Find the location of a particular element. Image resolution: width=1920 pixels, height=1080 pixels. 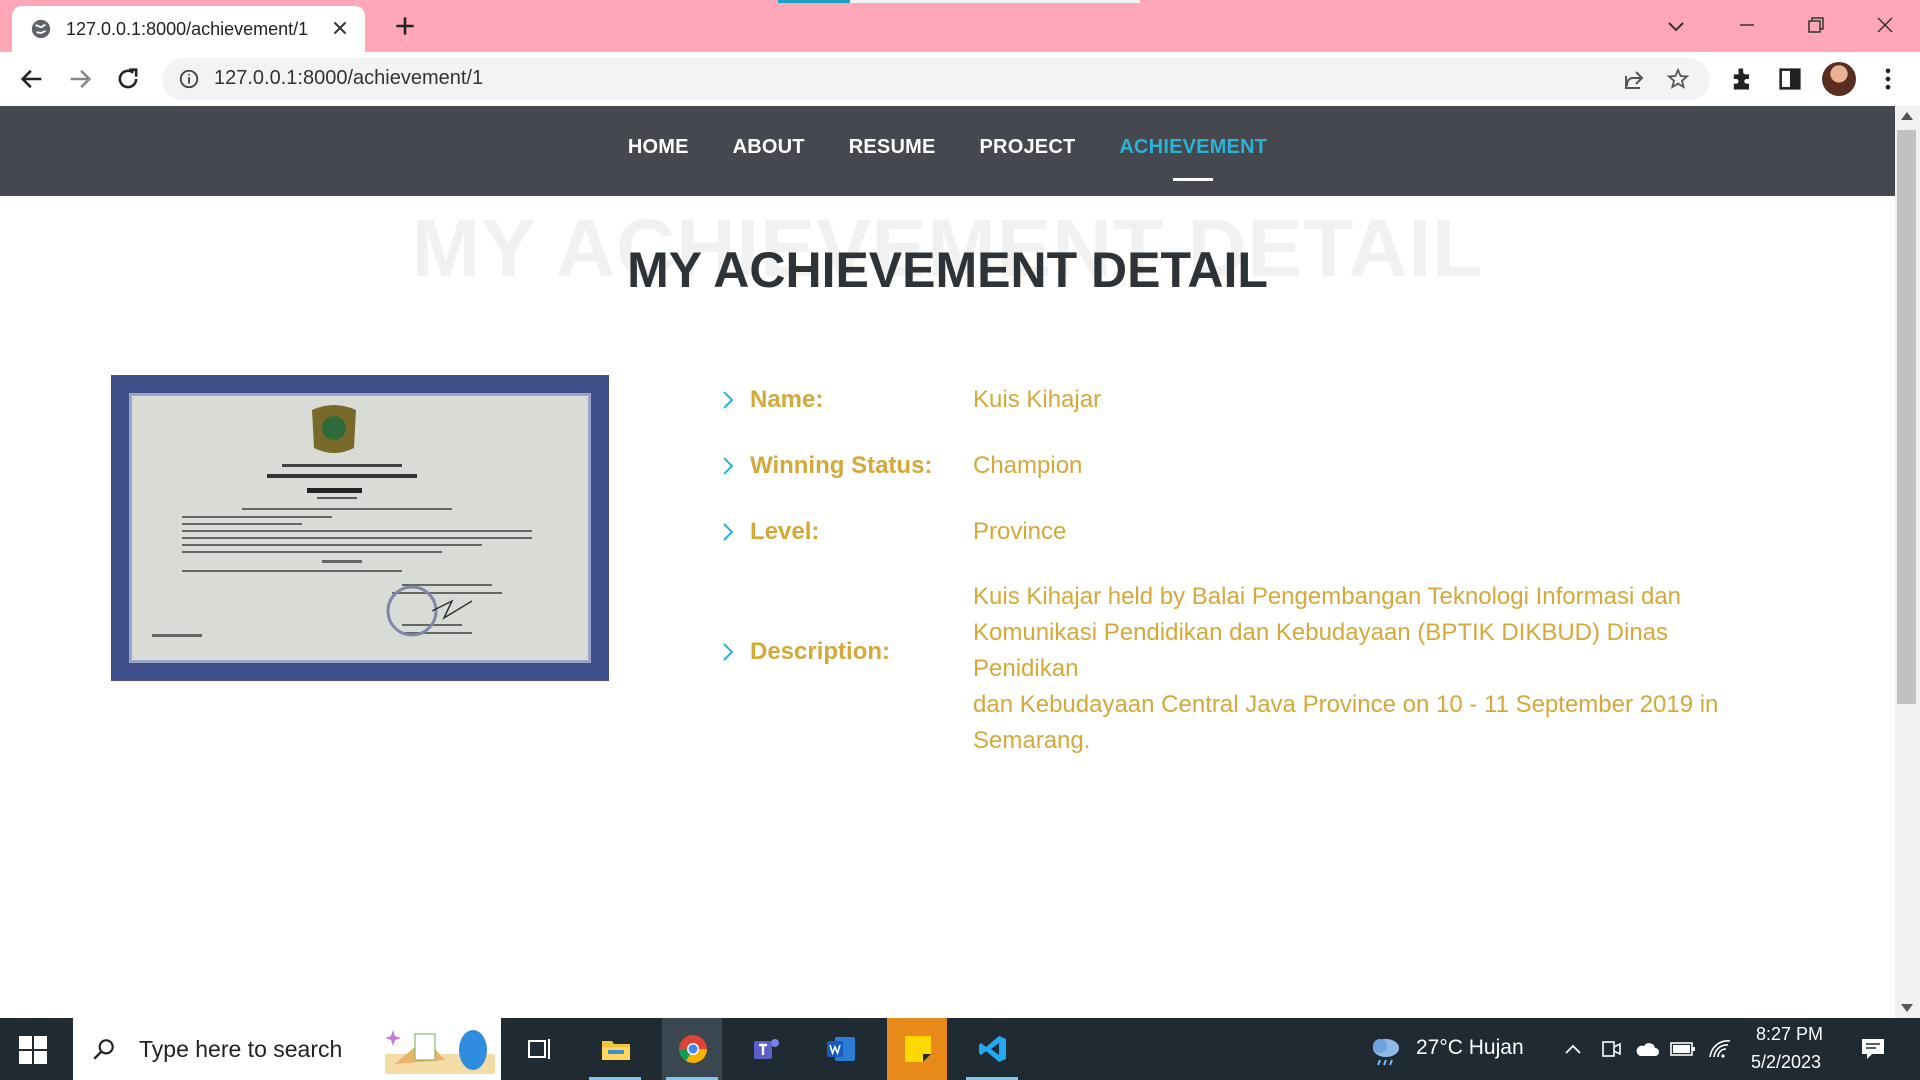

detail-row-winning-status: Winning Status: Champion is located at coordinates (901, 466).